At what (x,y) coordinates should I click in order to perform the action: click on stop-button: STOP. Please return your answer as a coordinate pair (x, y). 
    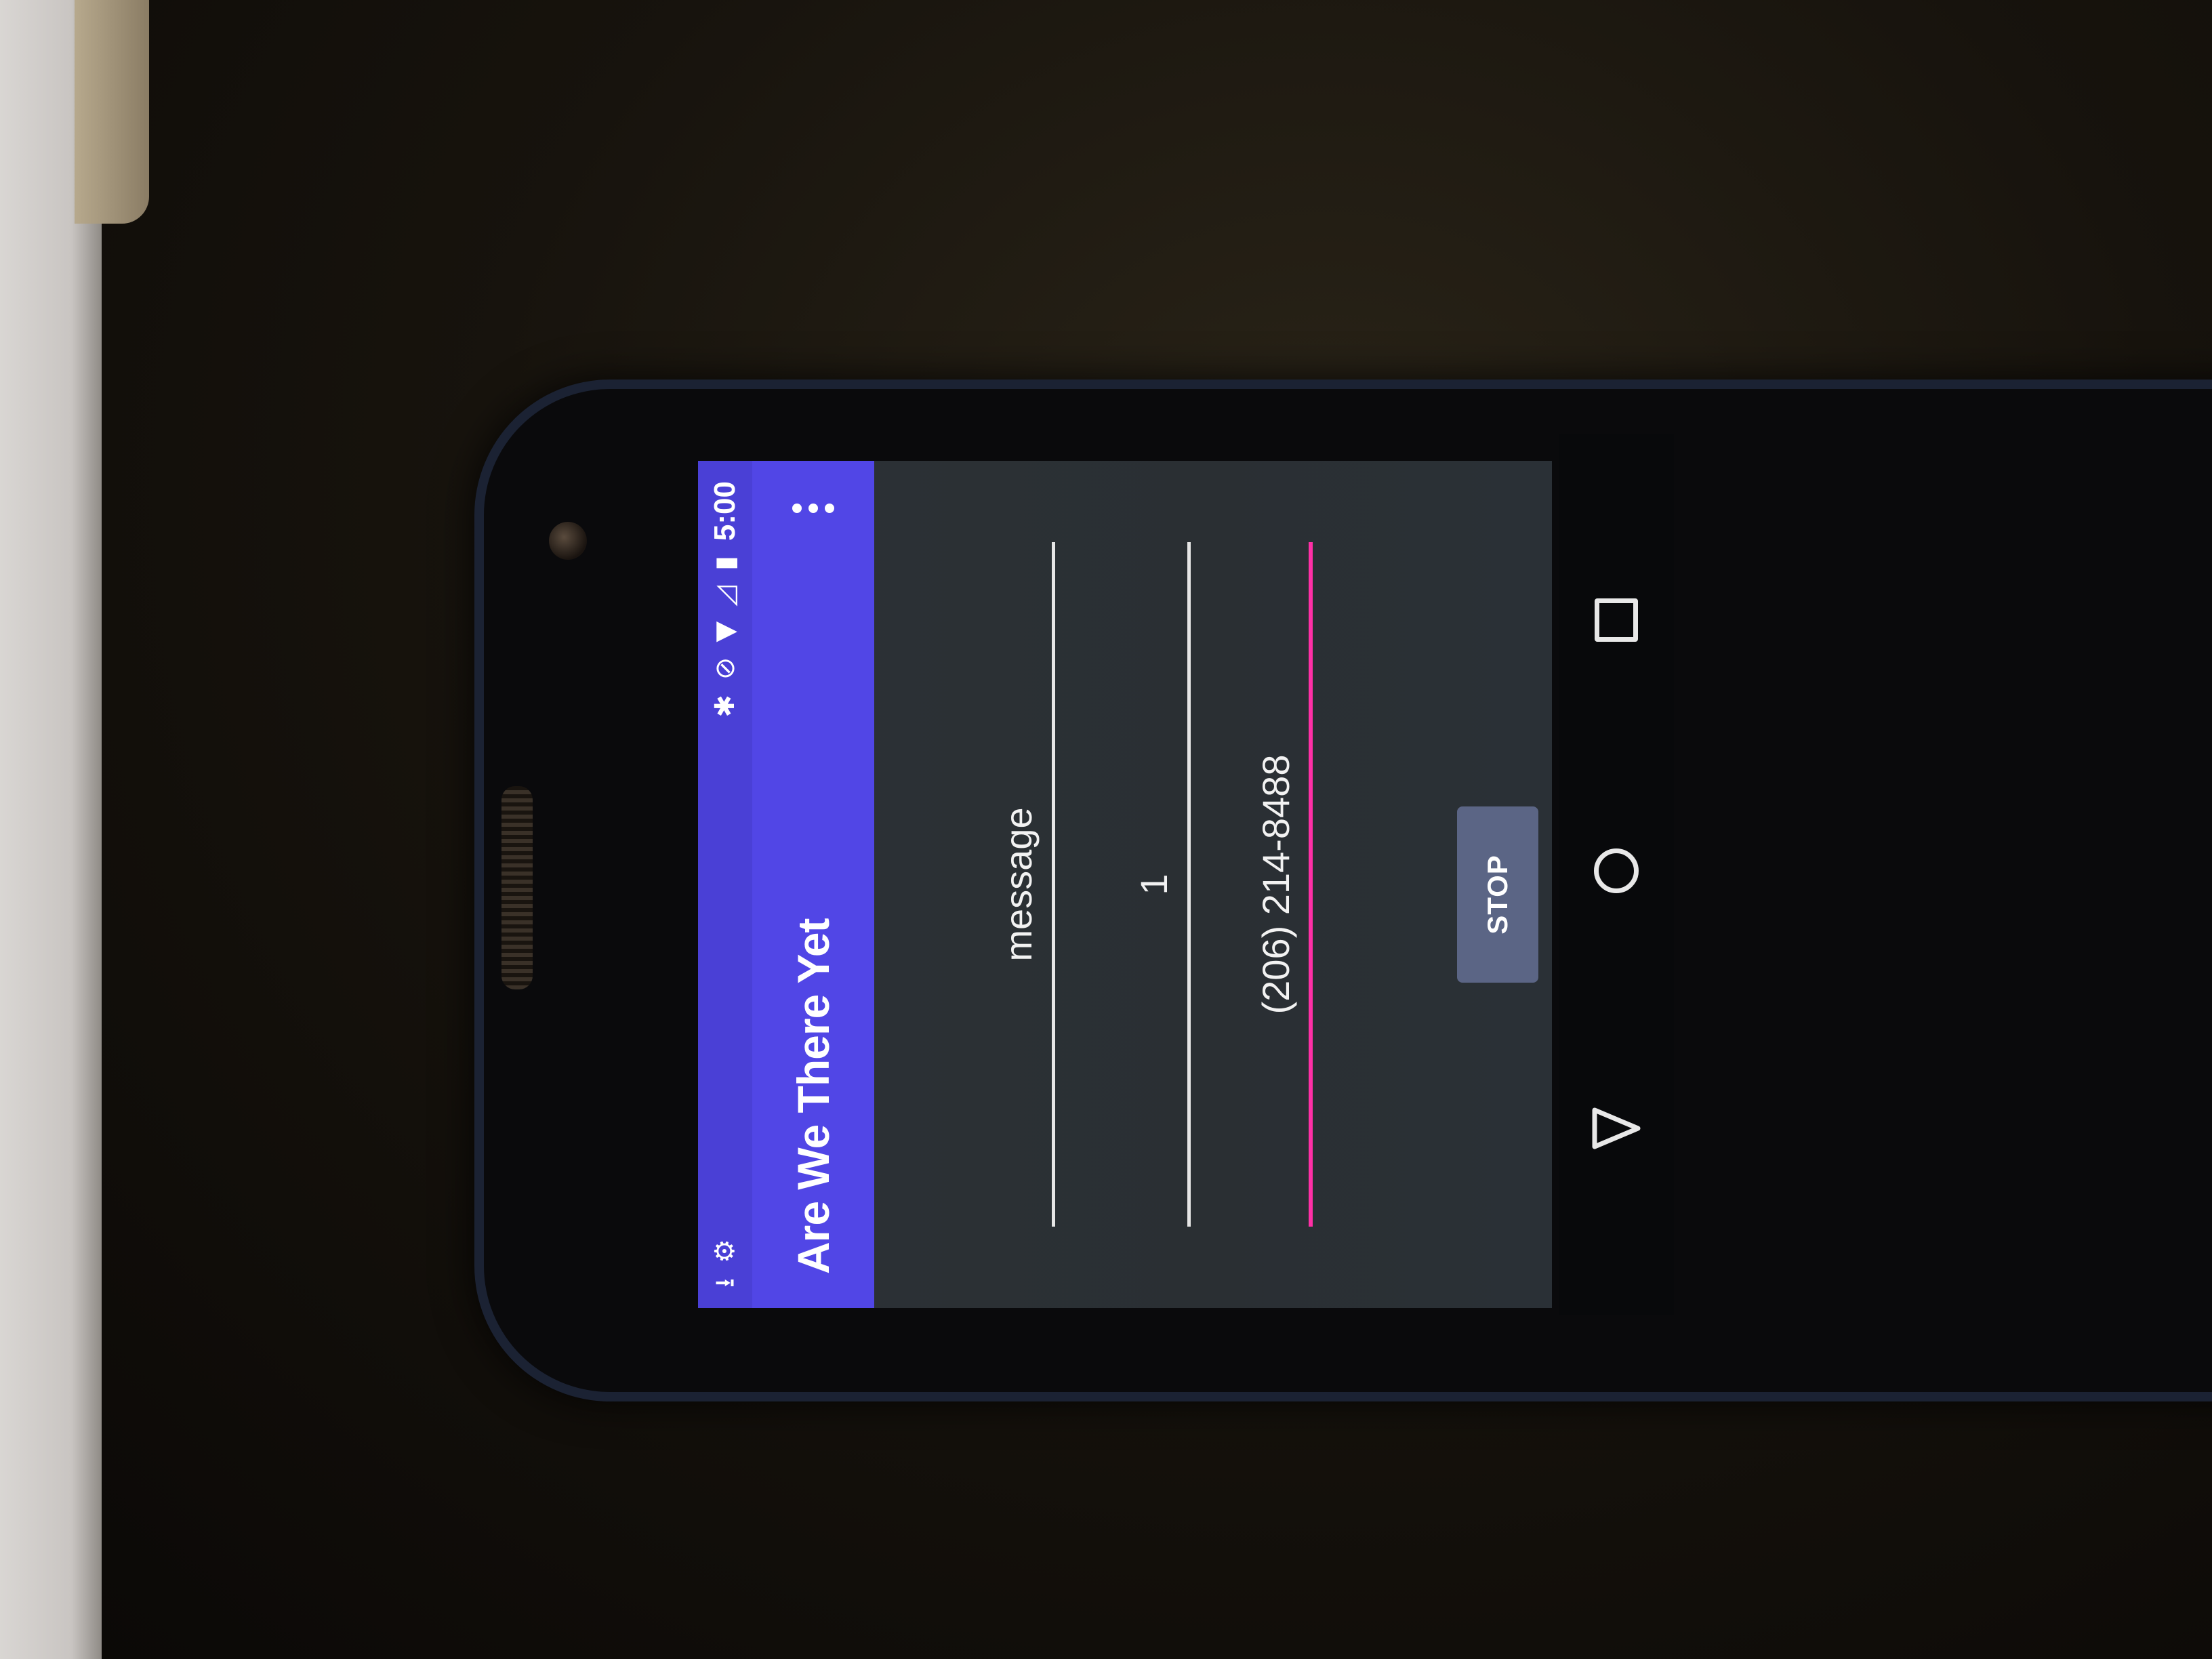
    Looking at the image, I should click on (1498, 894).